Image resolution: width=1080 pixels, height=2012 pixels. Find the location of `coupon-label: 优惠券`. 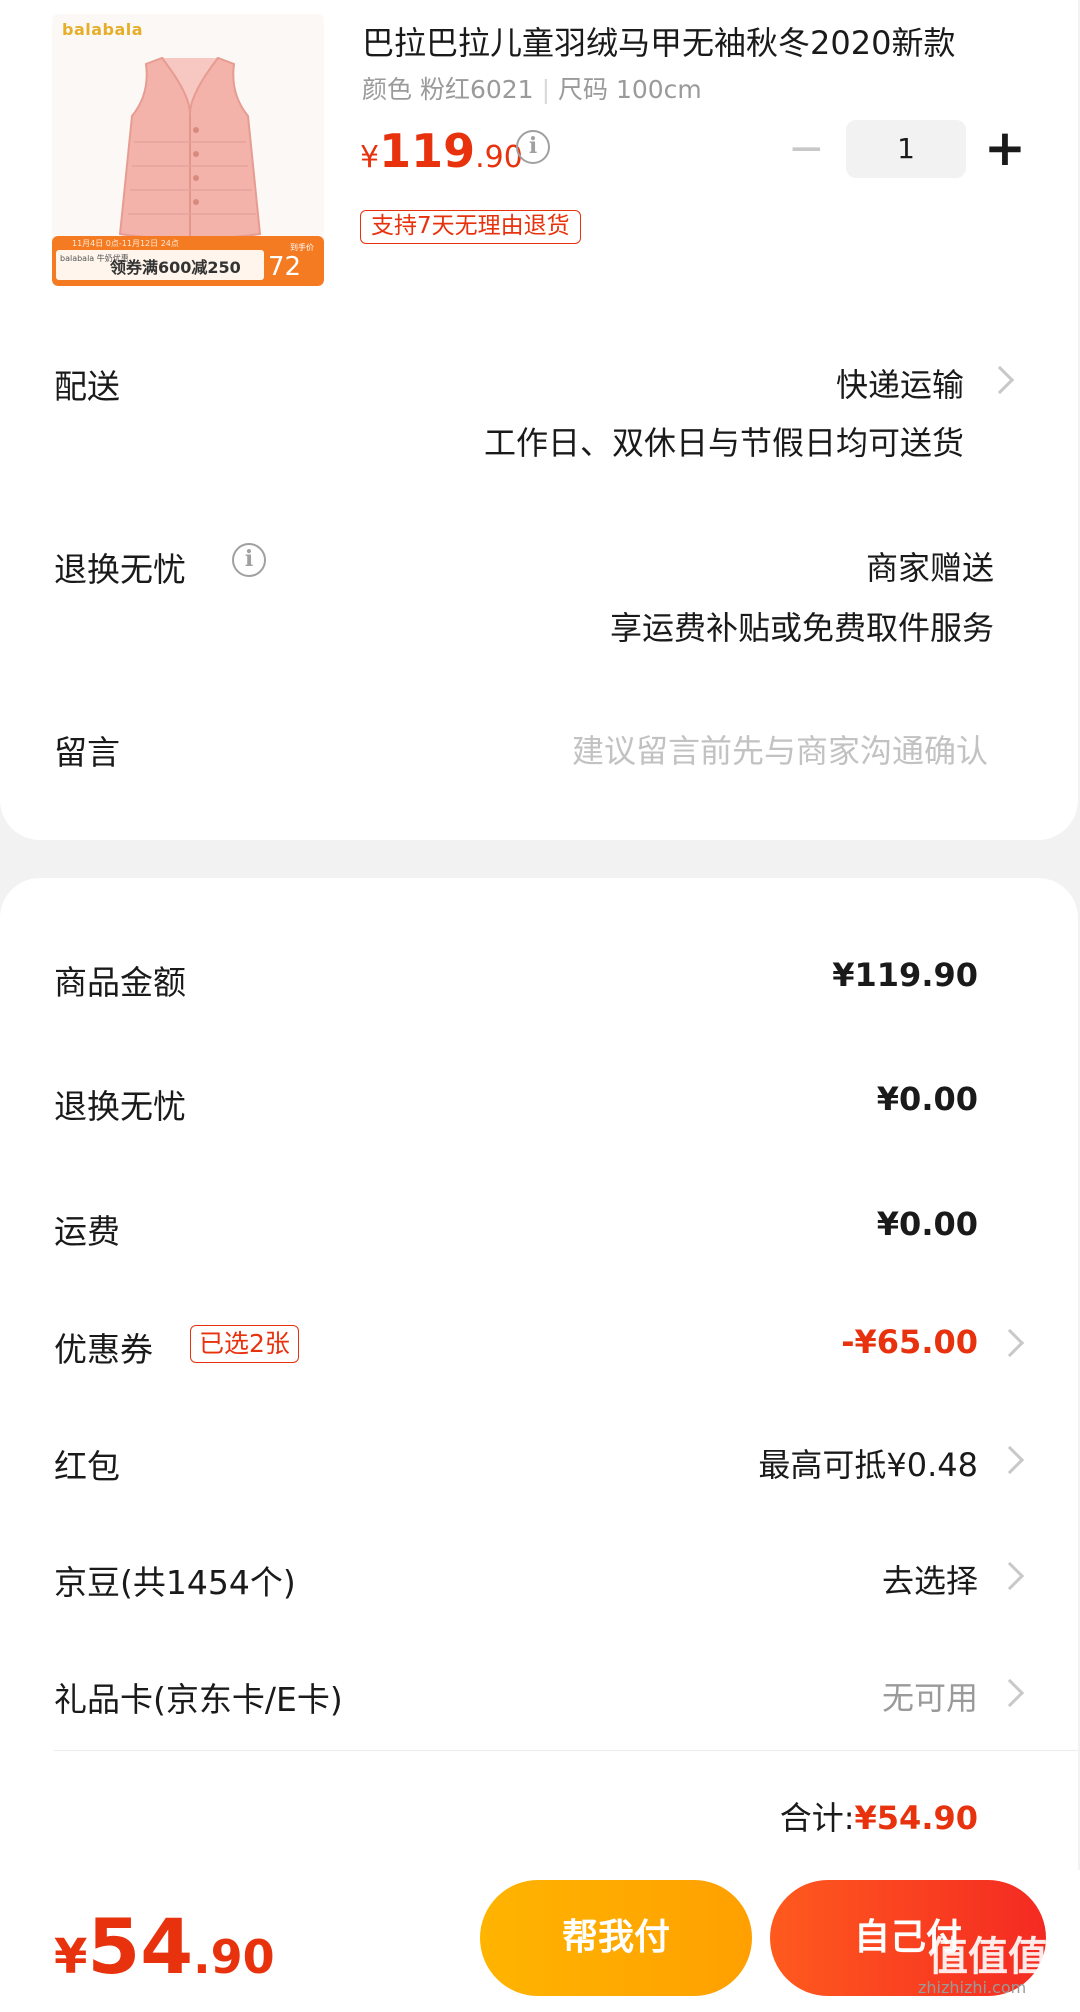

coupon-label: 优惠券 is located at coordinates (103, 1349).